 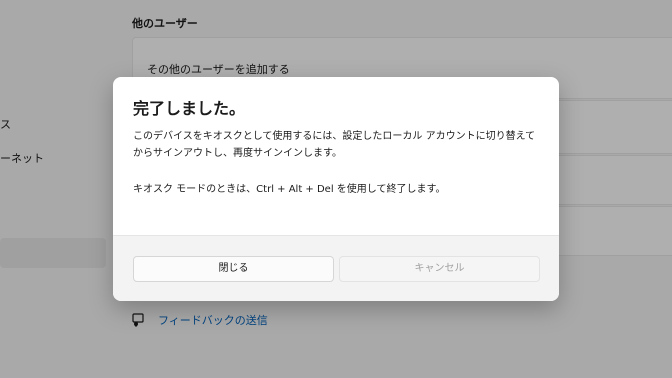 I want to click on dialog-footer: 閉じる キャンセル, so click(x=336, y=268).